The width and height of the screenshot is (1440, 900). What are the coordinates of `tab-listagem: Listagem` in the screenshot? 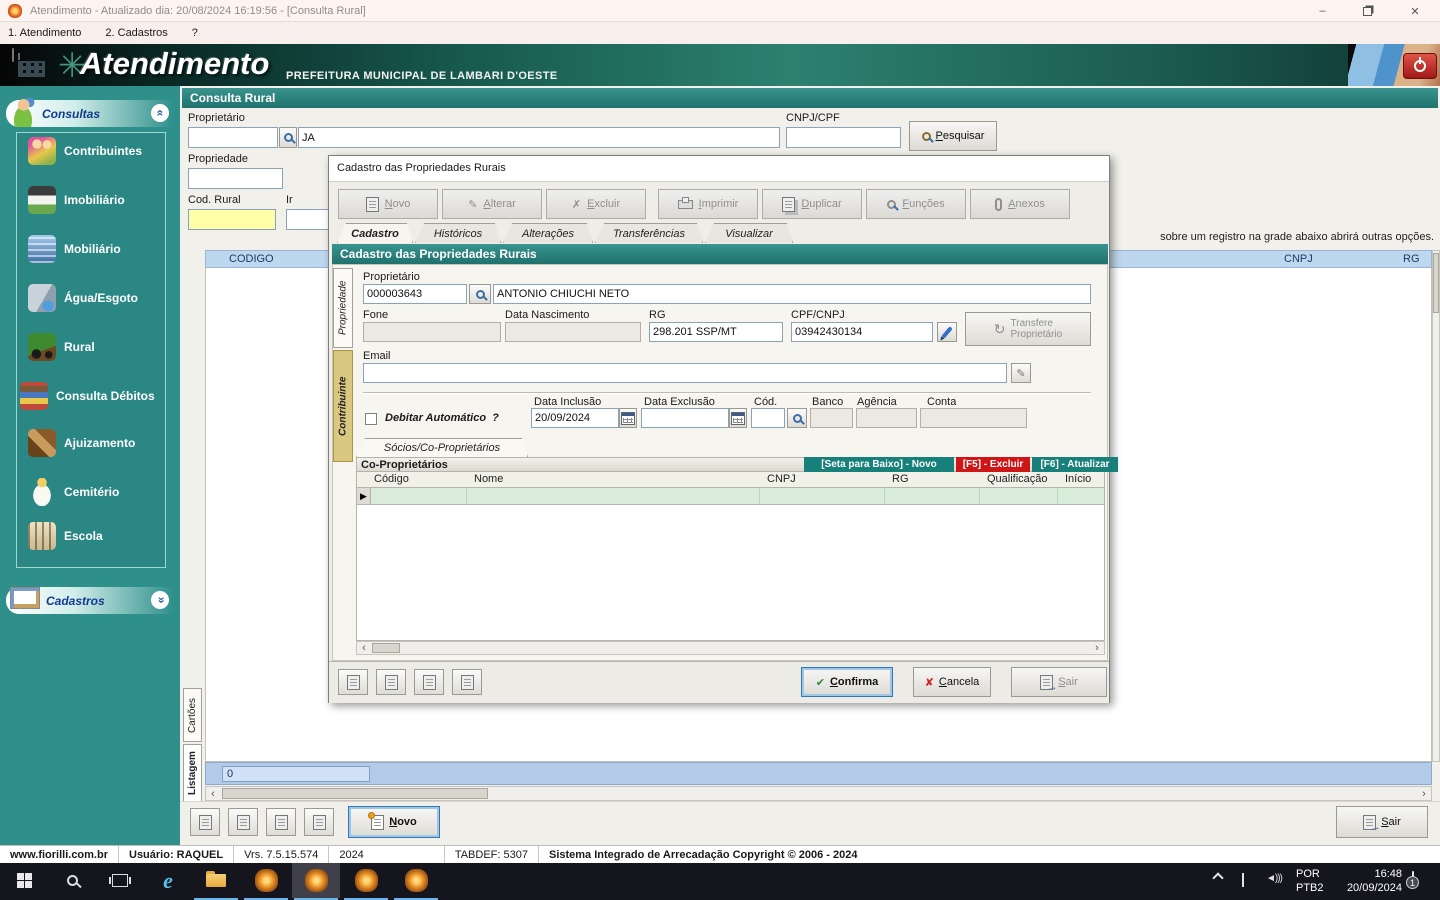 It's located at (192, 773).